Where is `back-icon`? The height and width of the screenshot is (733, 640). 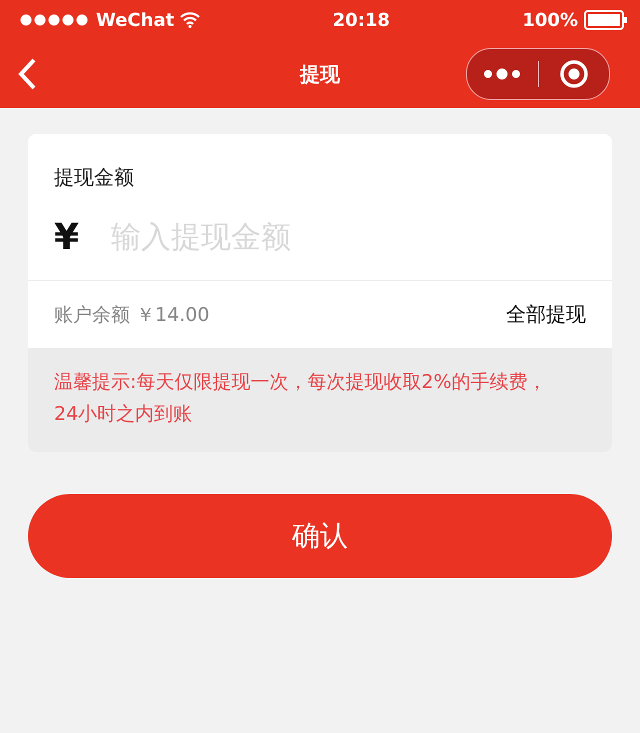 back-icon is located at coordinates (27, 74).